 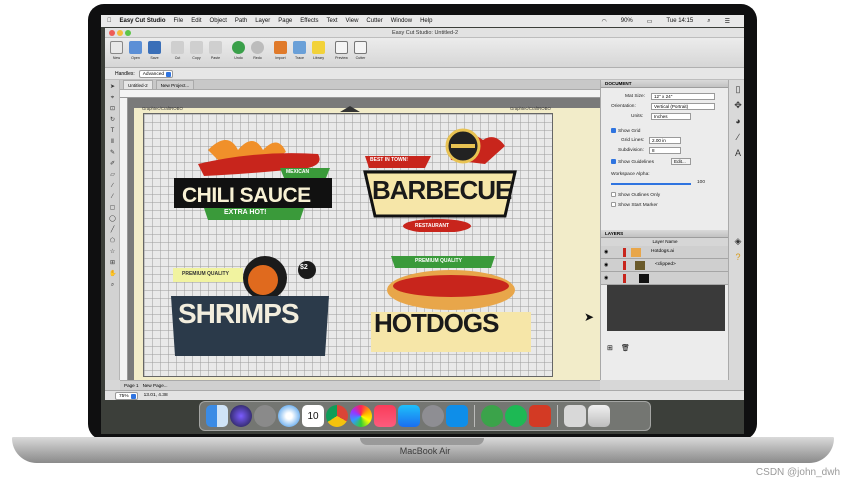 I want to click on menu-app: Easy Cut Studio, so click(x=143, y=21).